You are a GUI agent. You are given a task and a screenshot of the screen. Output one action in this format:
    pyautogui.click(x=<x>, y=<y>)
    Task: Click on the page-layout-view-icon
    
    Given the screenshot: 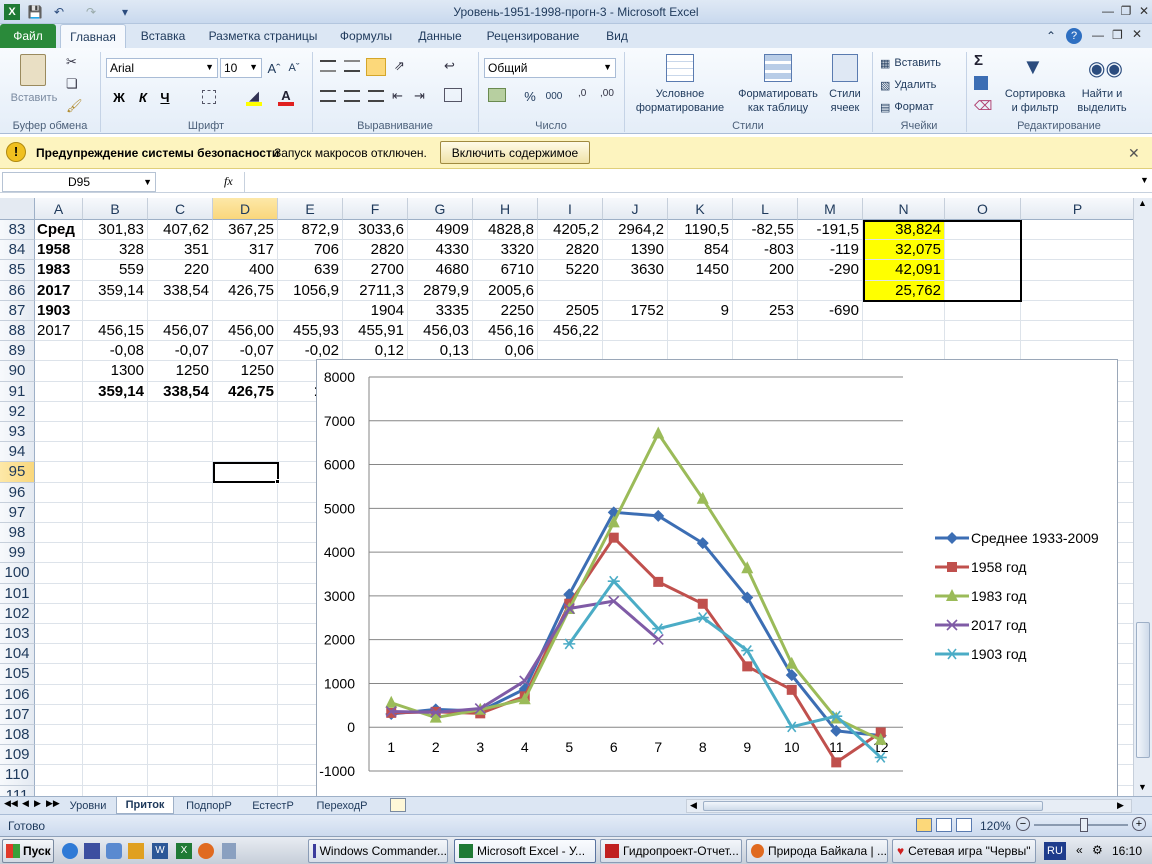 What is the action you would take?
    pyautogui.click(x=944, y=825)
    